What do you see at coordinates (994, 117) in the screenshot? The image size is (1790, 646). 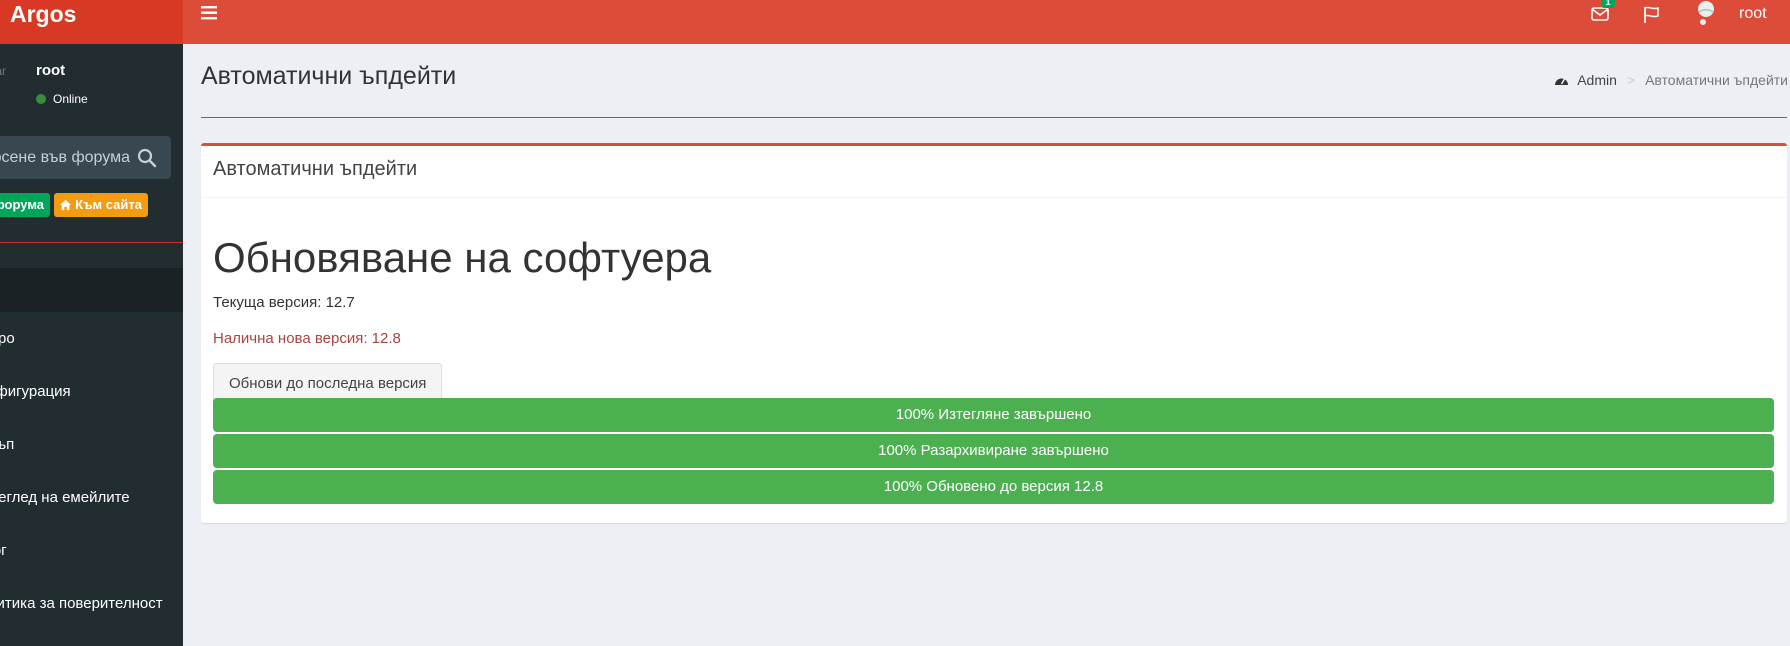 I see `header-divider` at bounding box center [994, 117].